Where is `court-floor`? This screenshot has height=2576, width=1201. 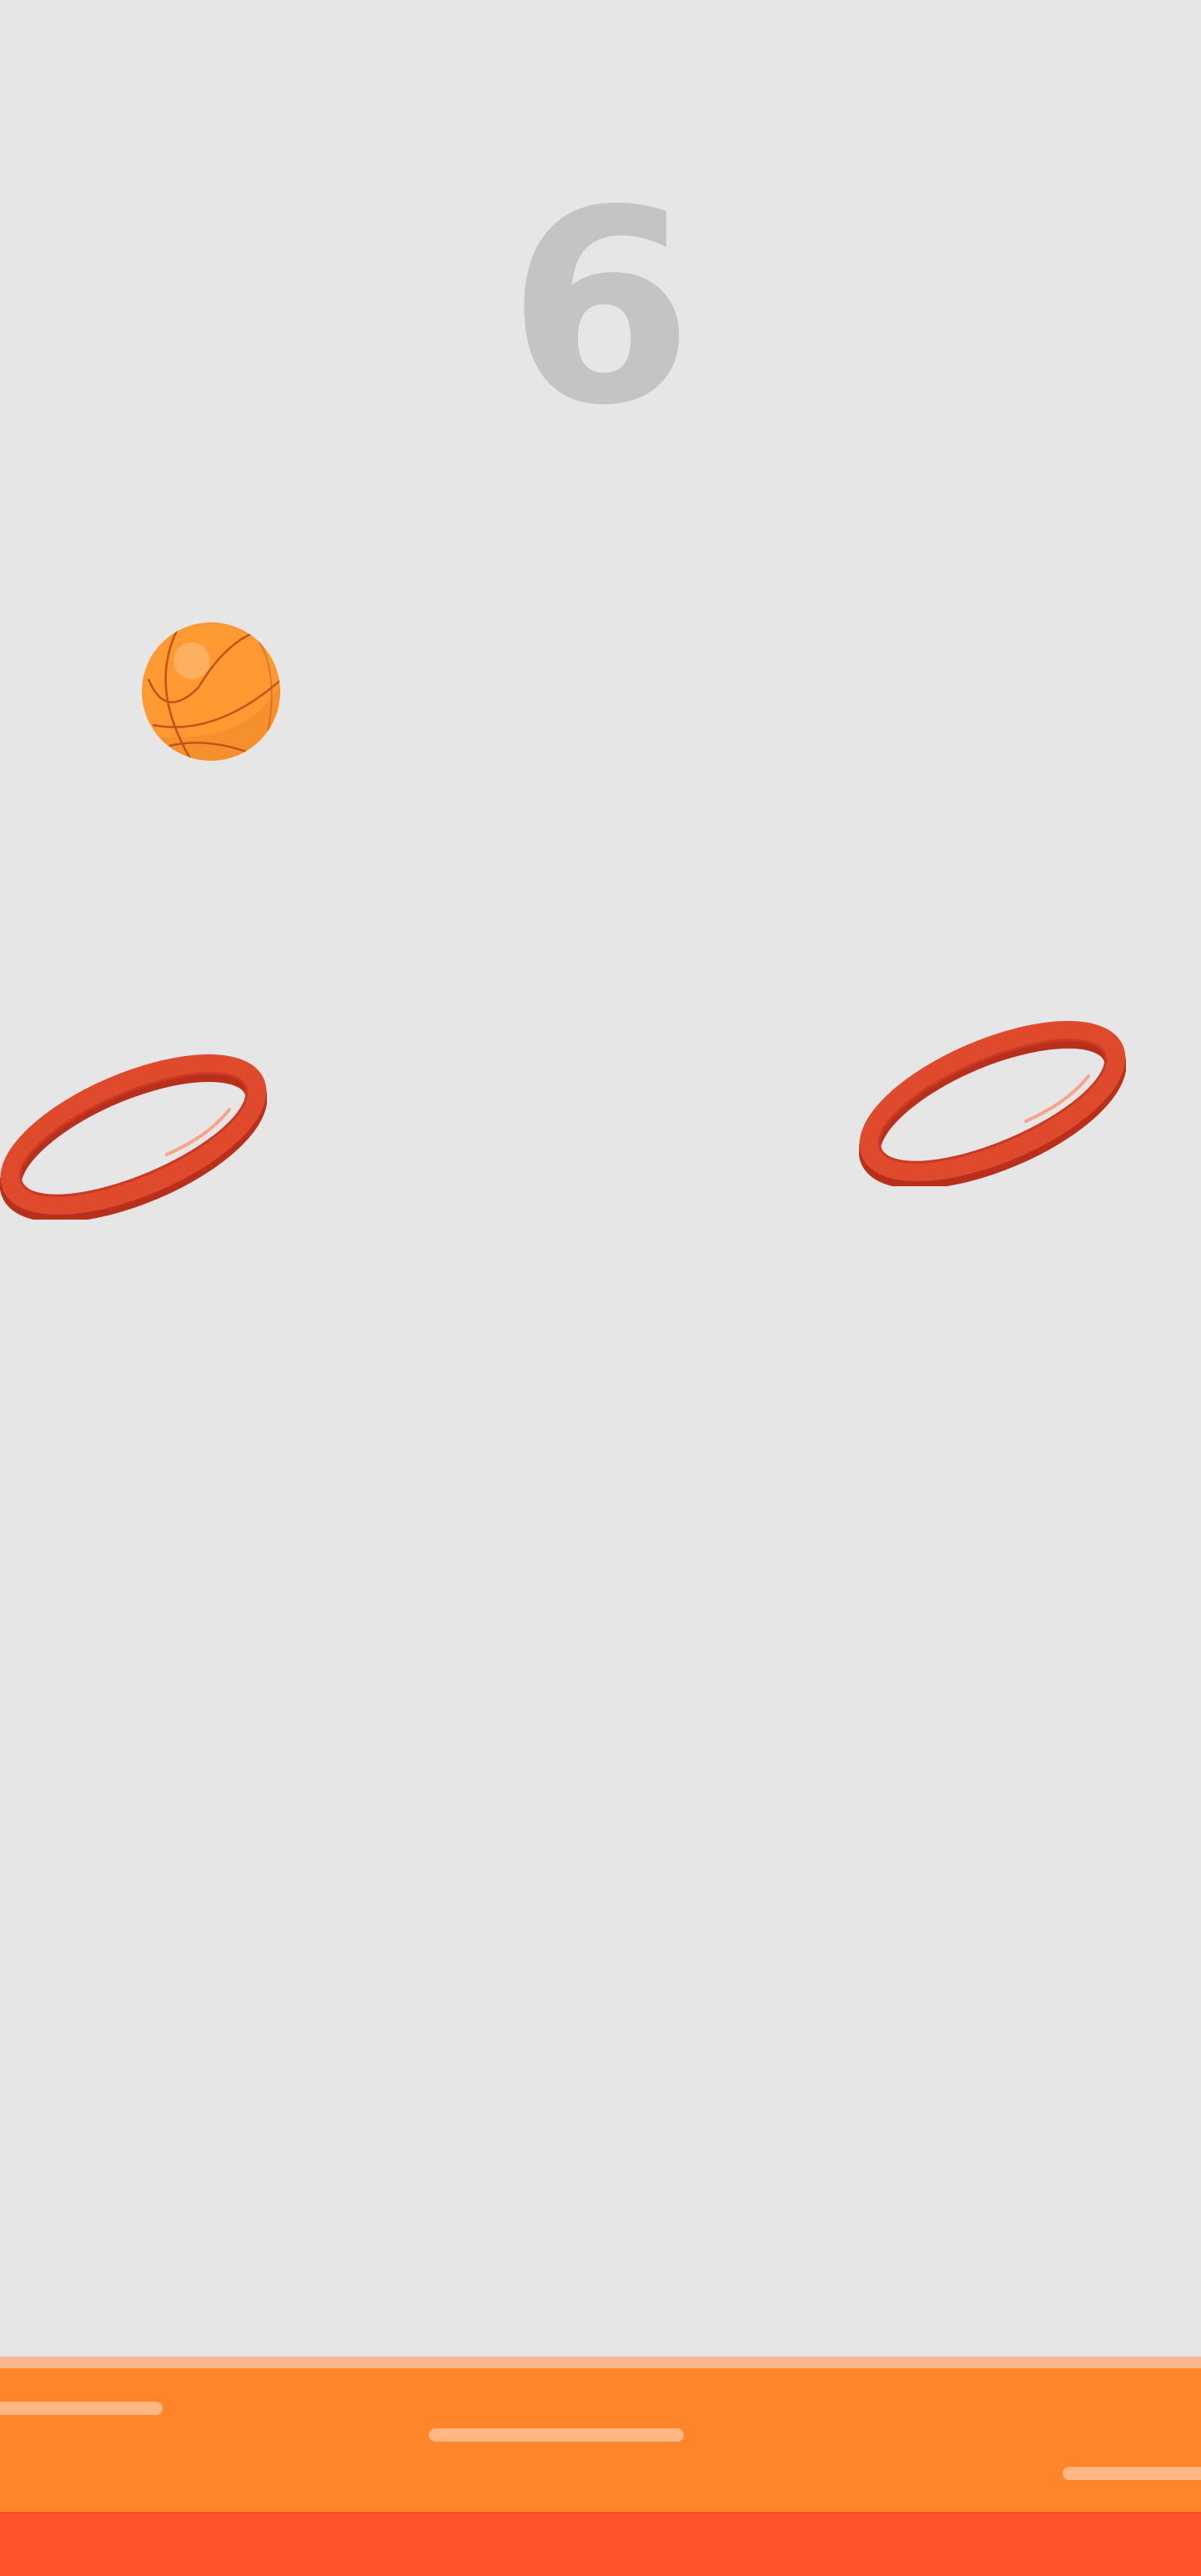 court-floor is located at coordinates (601, 2466).